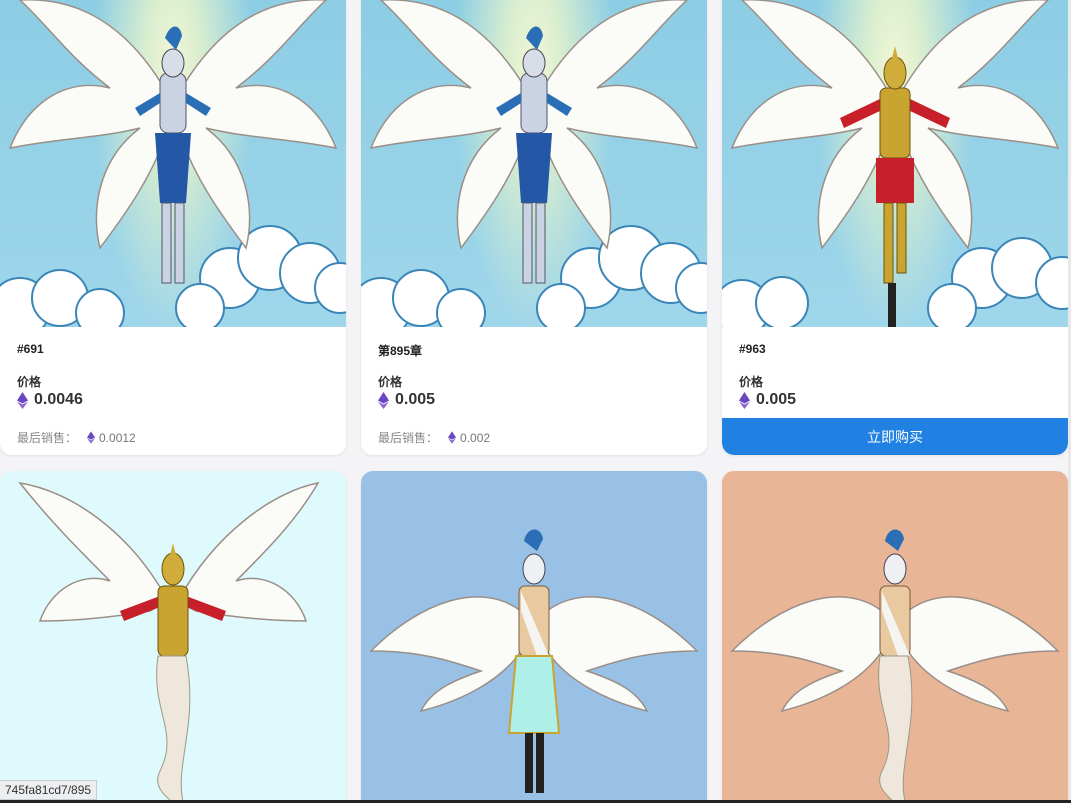  What do you see at coordinates (58, 399) in the screenshot?
I see `price-value: 0.0046` at bounding box center [58, 399].